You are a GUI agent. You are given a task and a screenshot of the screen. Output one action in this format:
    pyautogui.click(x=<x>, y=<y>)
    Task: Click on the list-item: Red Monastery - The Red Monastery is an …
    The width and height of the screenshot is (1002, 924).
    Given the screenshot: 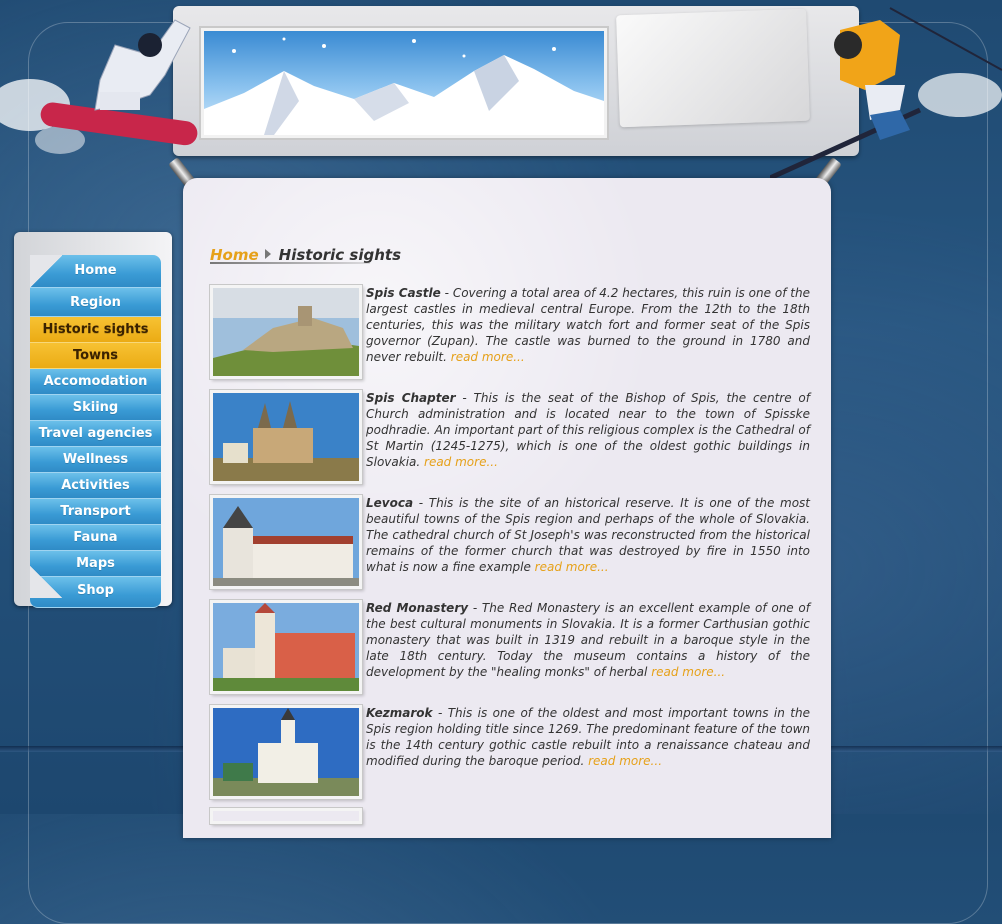 What is the action you would take?
    pyautogui.click(x=511, y=647)
    